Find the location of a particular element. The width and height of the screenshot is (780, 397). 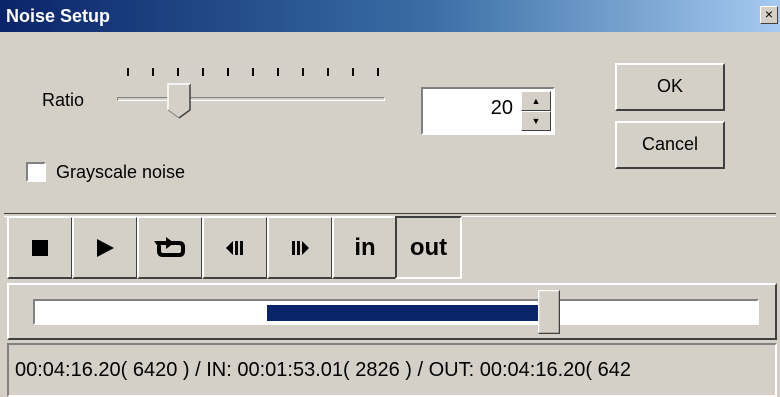

play-icon is located at coordinates (105, 247).